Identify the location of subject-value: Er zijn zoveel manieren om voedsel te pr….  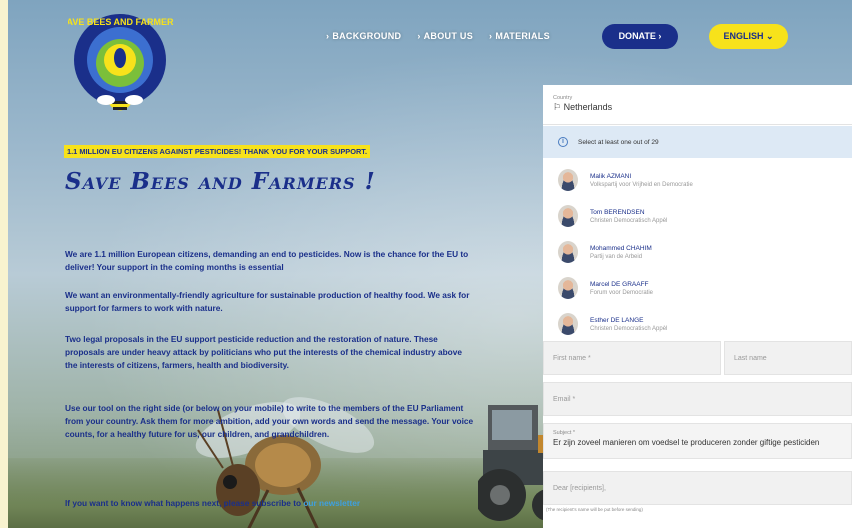
(686, 442).